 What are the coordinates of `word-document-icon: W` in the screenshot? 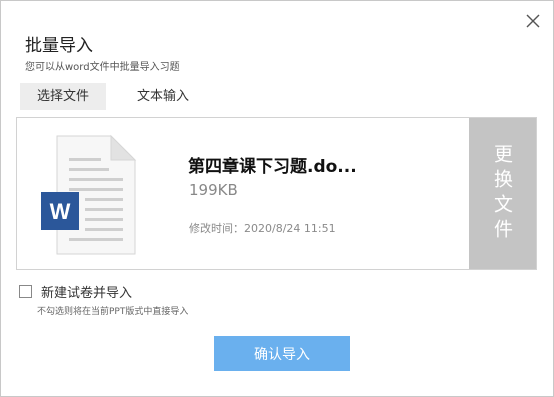 It's located at (89, 195).